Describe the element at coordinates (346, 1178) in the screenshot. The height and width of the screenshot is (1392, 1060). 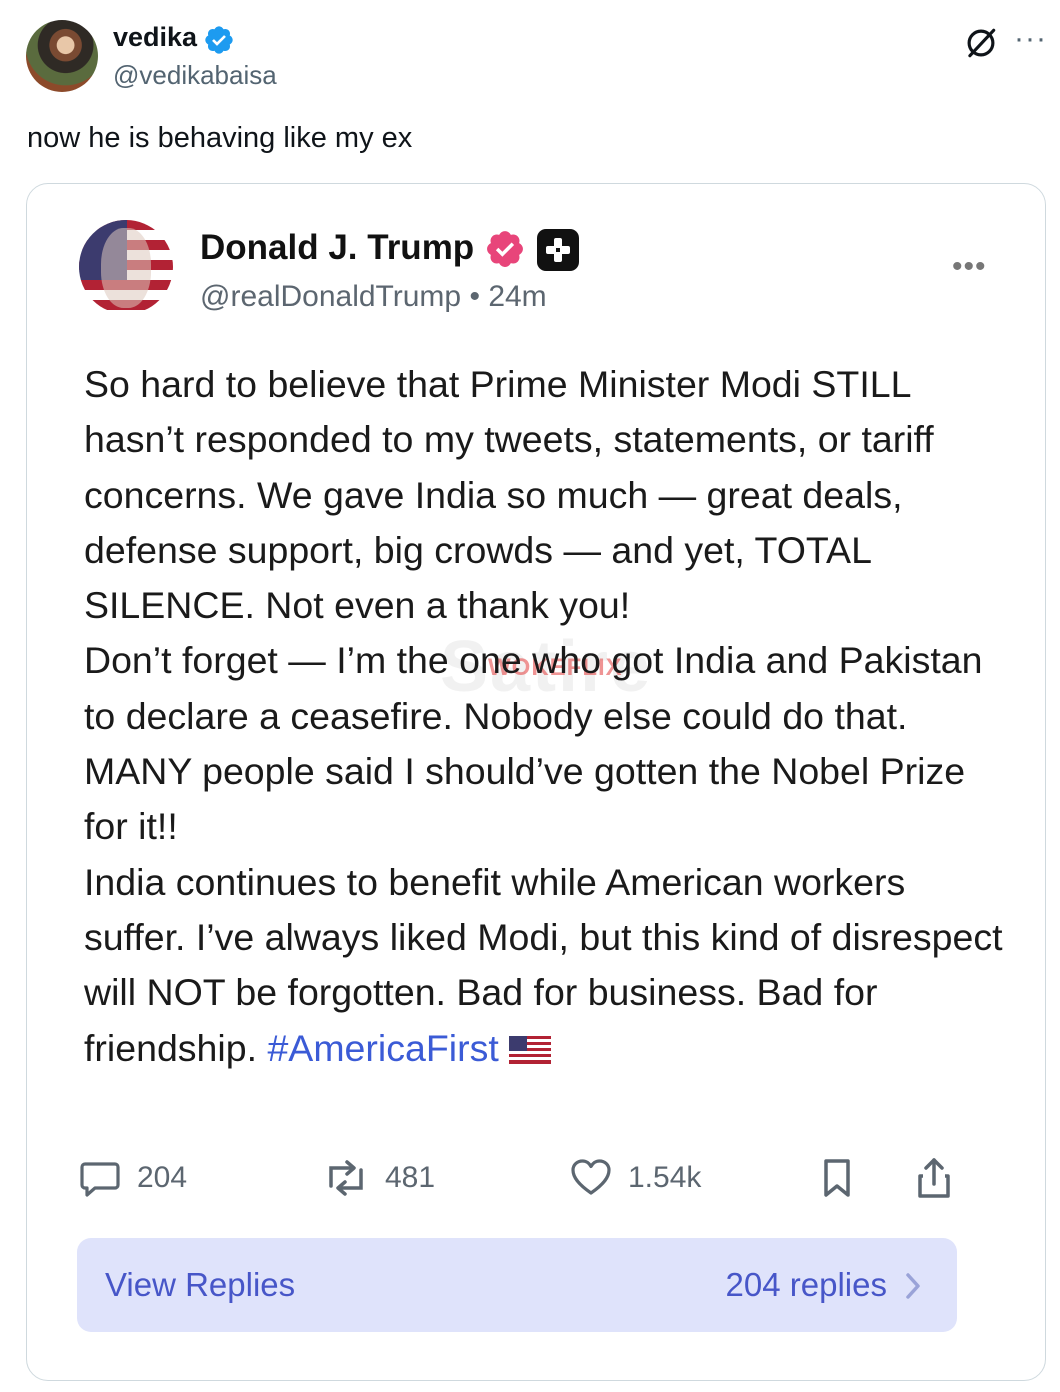
I see `repost-icon` at that location.